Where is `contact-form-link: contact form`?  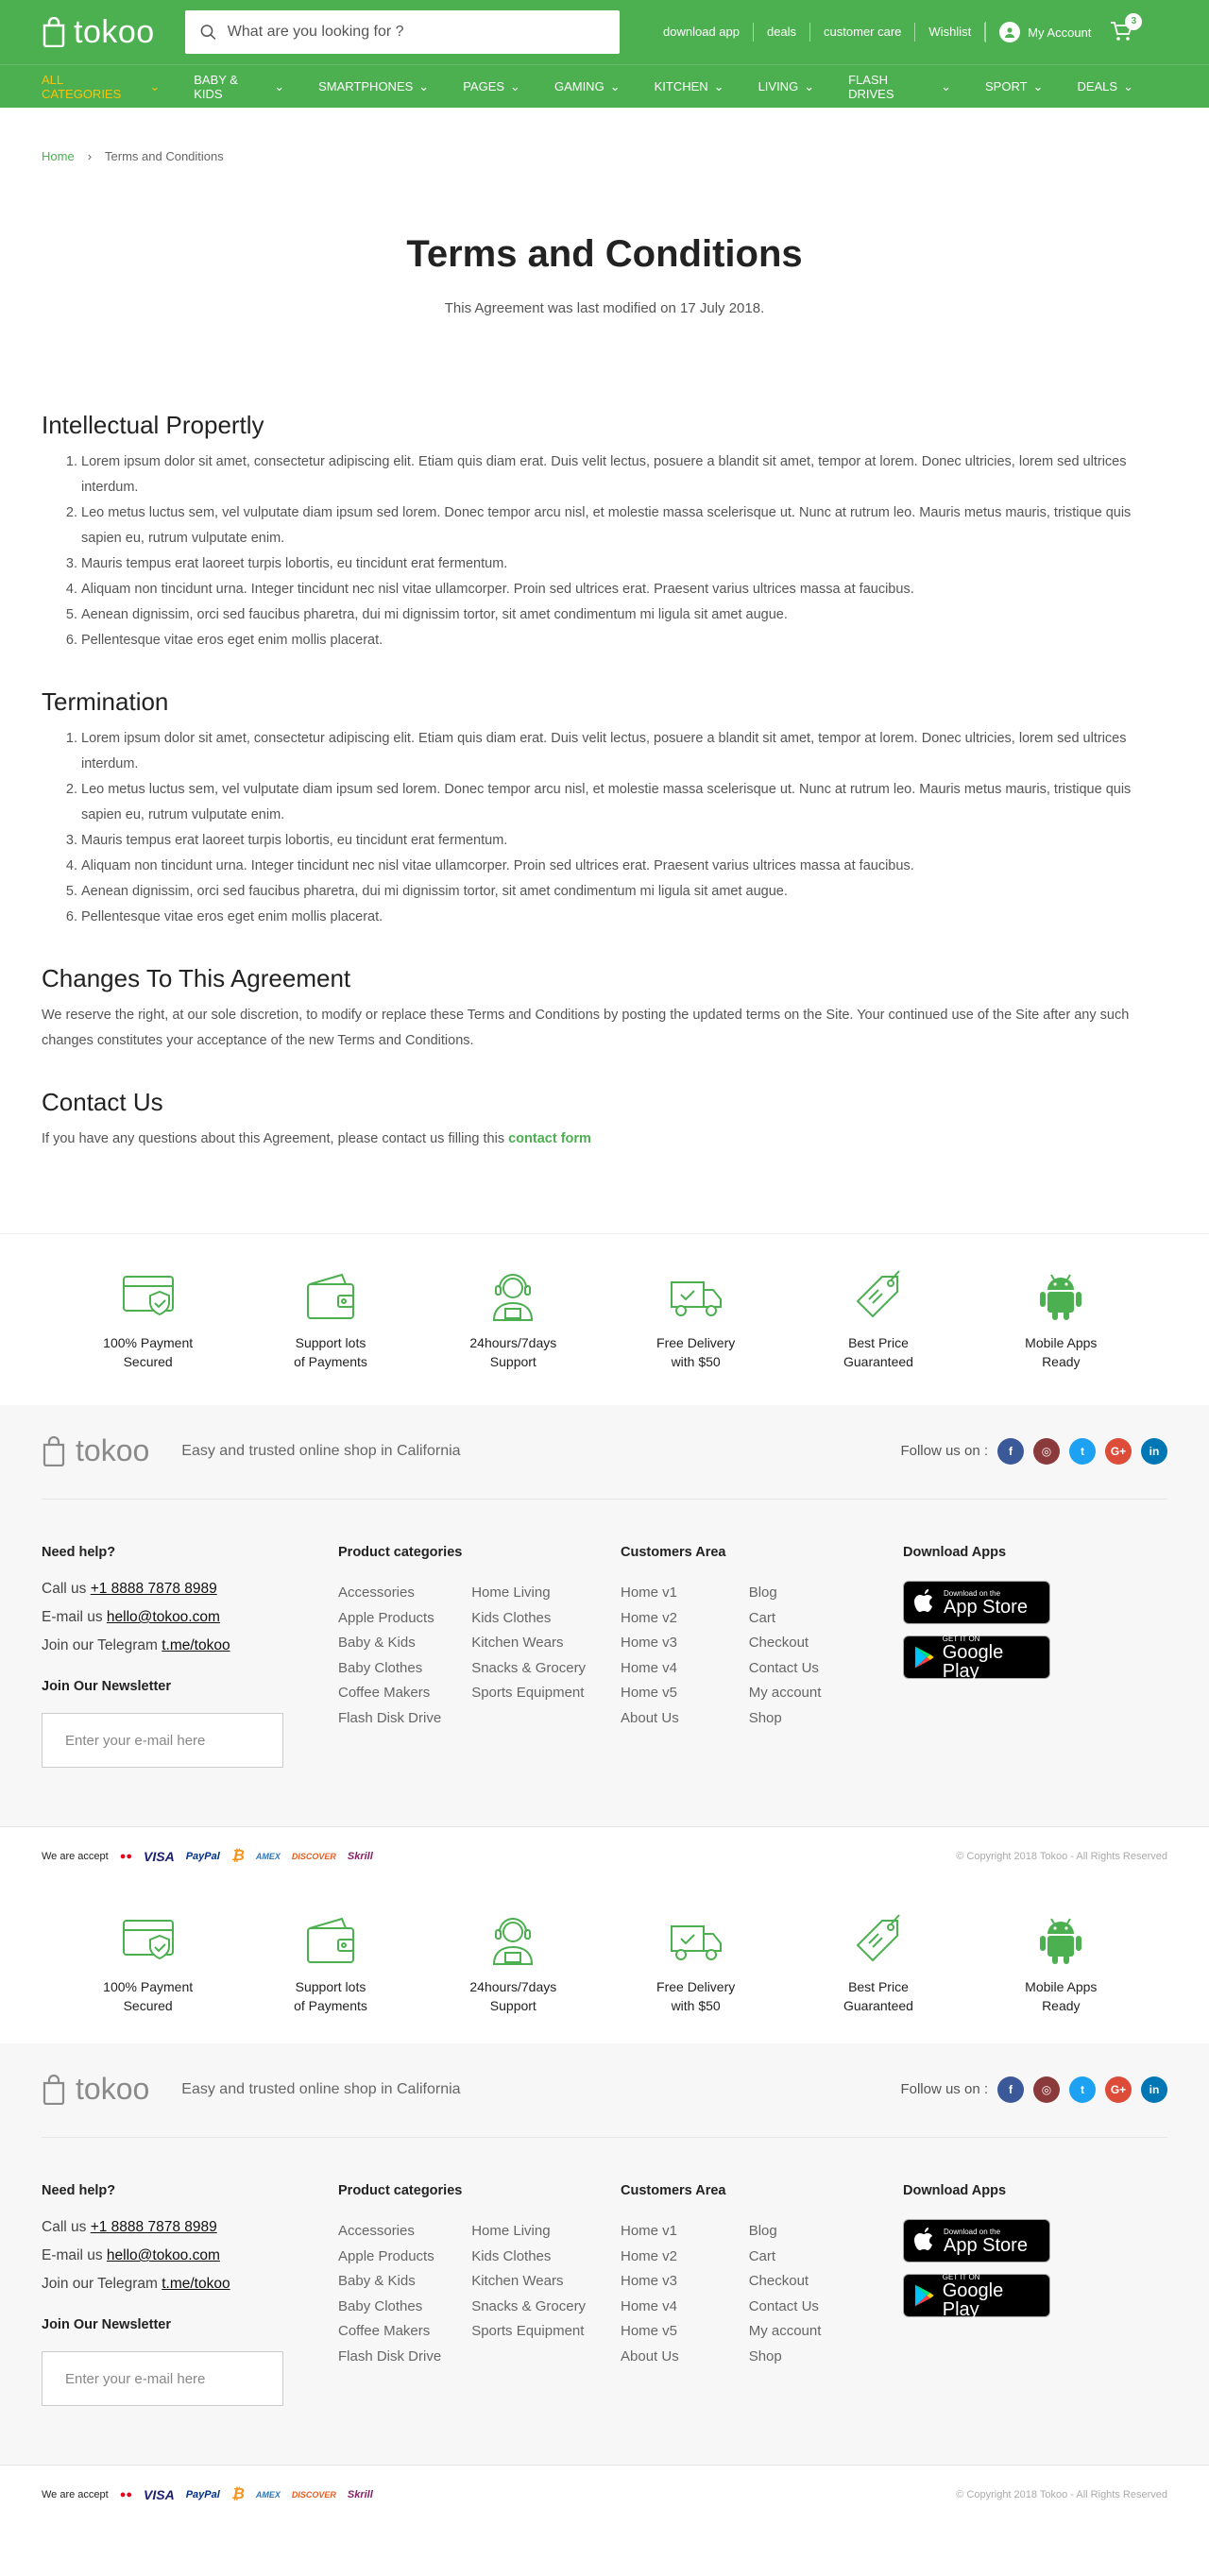 contact-form-link: contact form is located at coordinates (549, 1138).